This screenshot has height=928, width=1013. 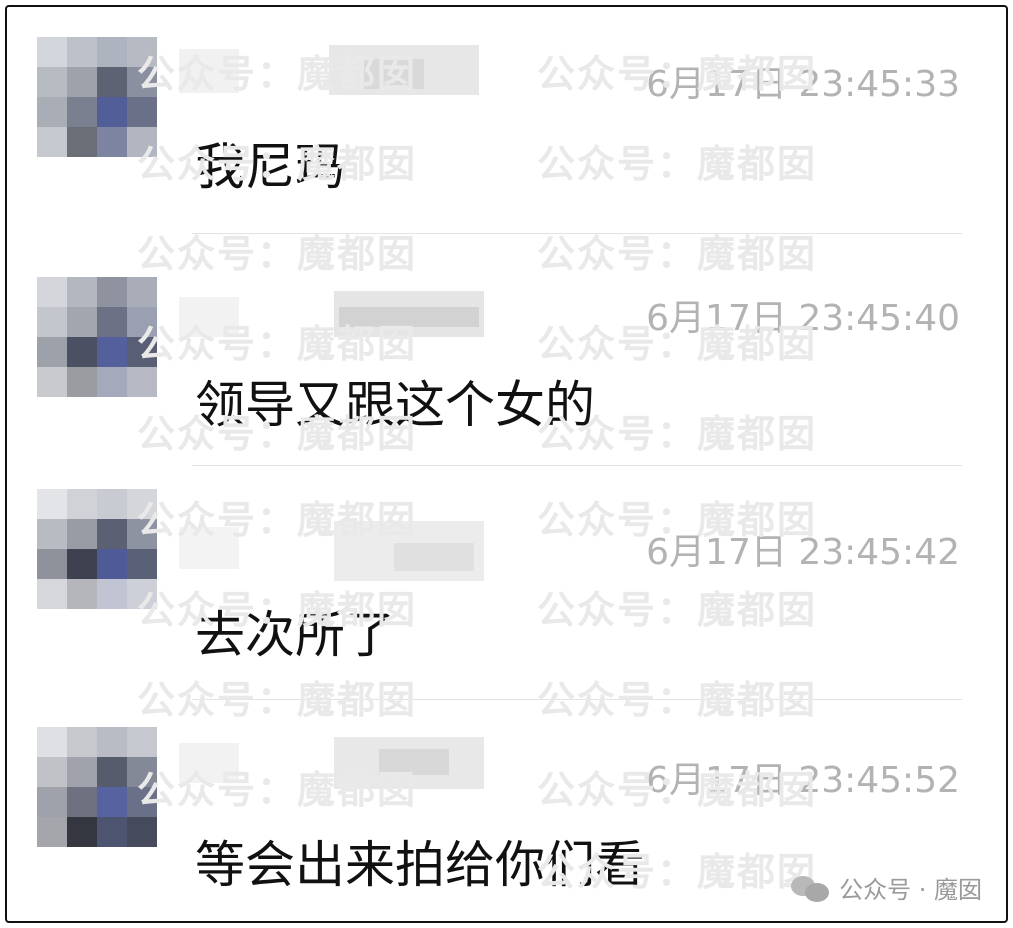 What do you see at coordinates (270, 167) in the screenshot?
I see `message-text: 我尼玛` at bounding box center [270, 167].